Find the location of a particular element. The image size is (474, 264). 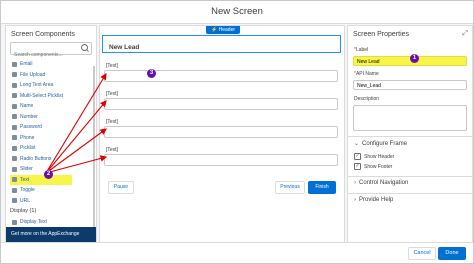

component-item-label: Text is located at coordinates (25, 179).